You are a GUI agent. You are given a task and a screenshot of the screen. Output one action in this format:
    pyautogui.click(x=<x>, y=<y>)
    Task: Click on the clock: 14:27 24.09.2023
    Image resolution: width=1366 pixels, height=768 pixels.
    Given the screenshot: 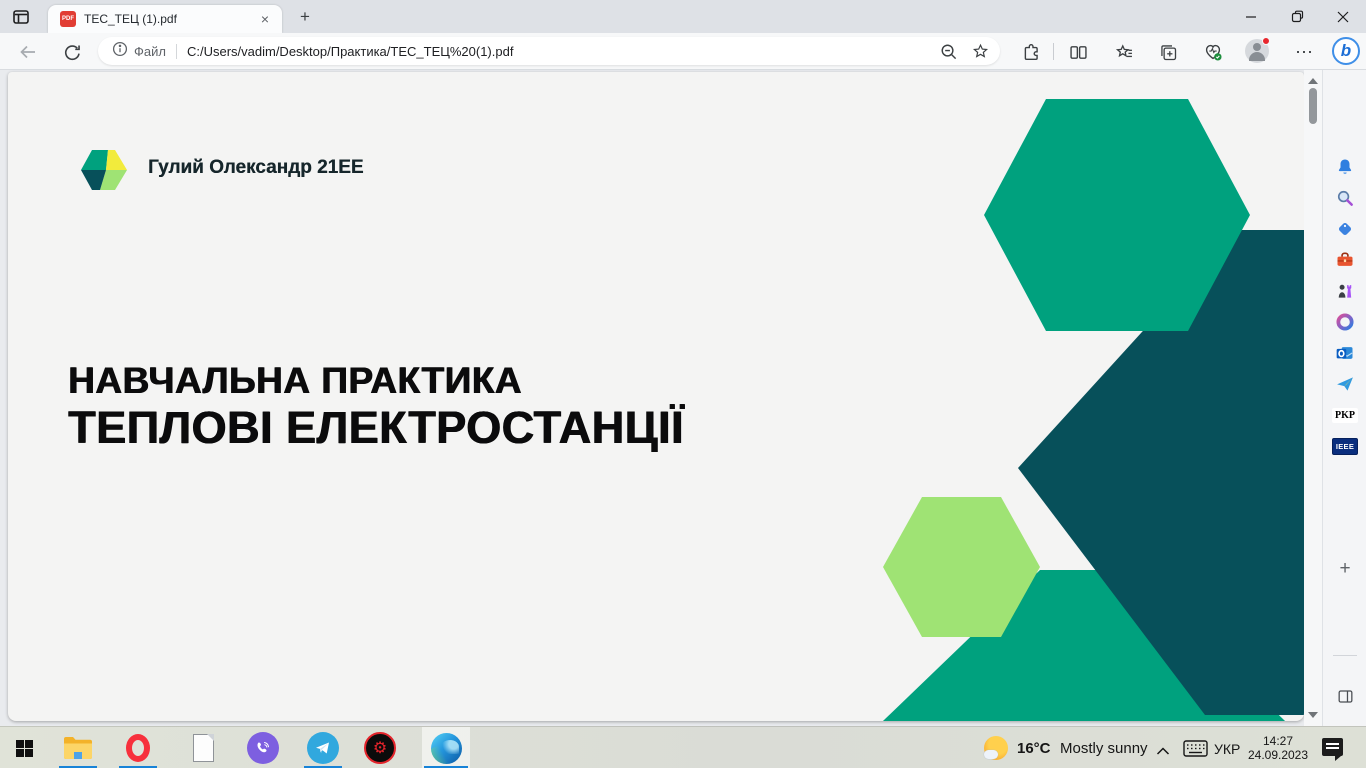 What is the action you would take?
    pyautogui.click(x=1278, y=748)
    